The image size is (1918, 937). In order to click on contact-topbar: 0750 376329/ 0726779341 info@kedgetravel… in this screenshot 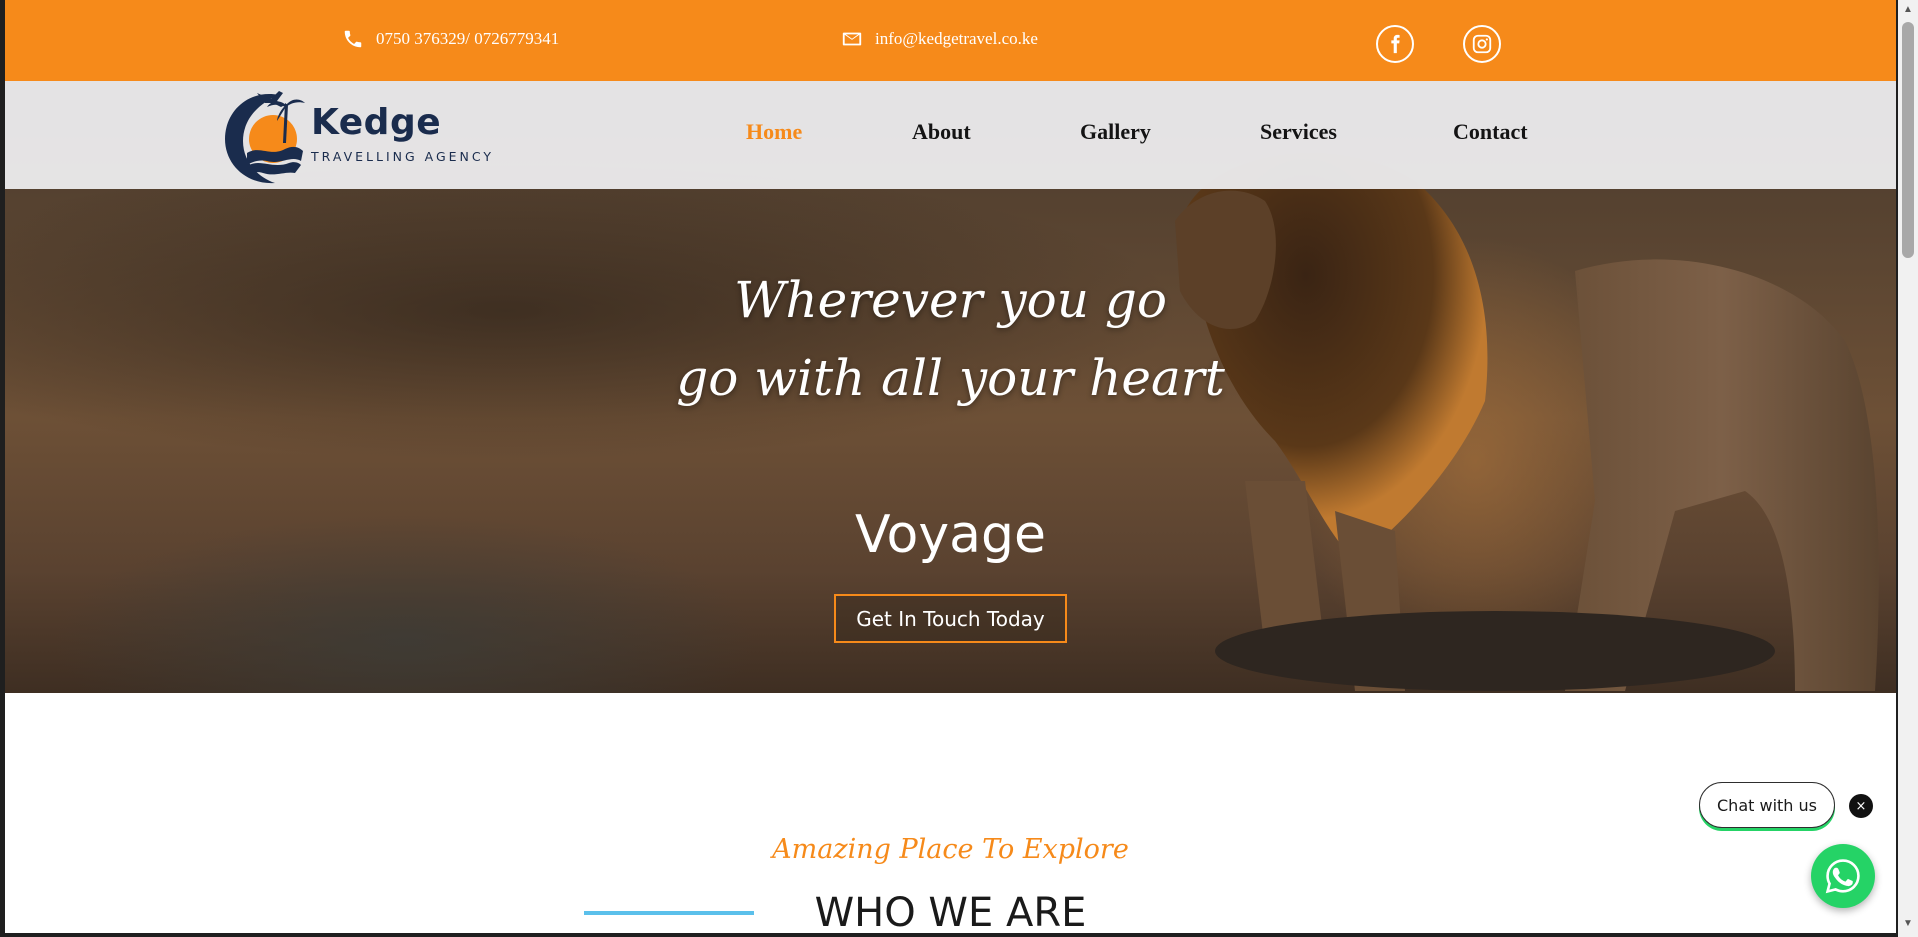, I will do `click(950, 40)`.